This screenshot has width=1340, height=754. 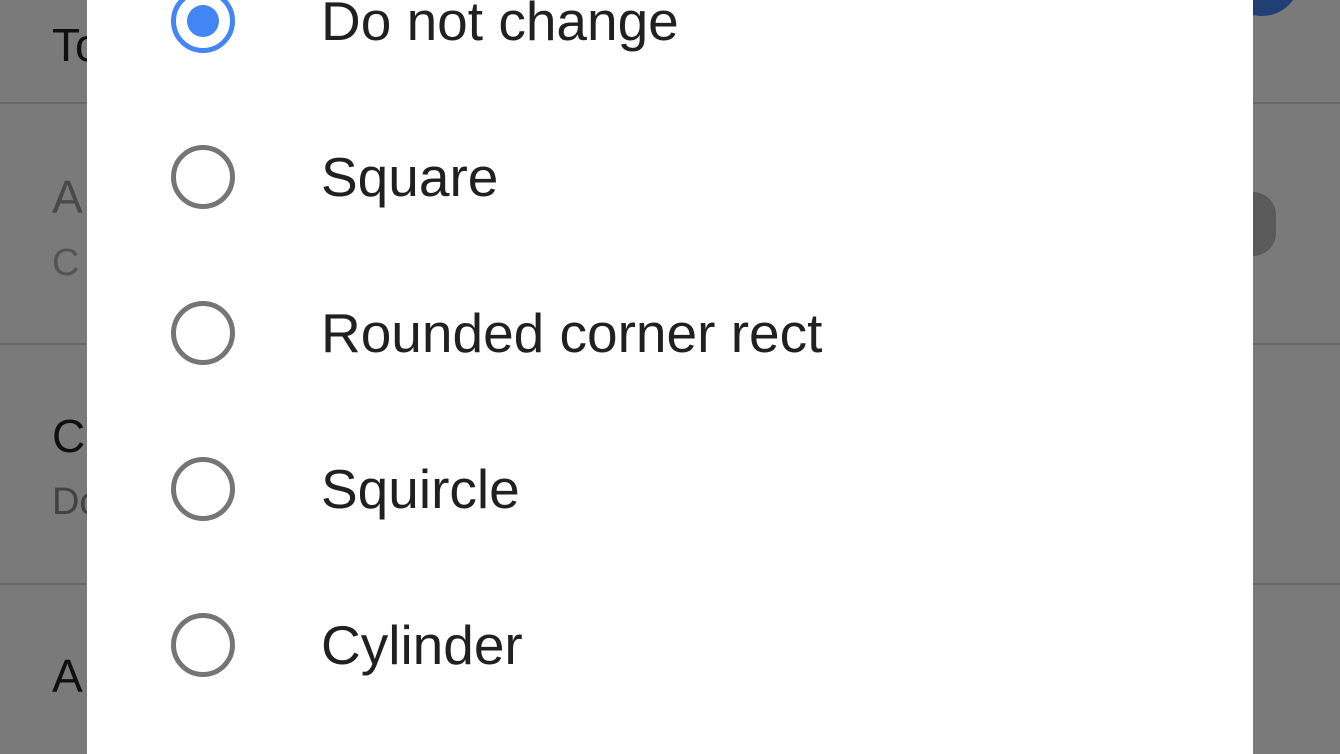 I want to click on option-label: Rounded corner rect, so click(x=572, y=333).